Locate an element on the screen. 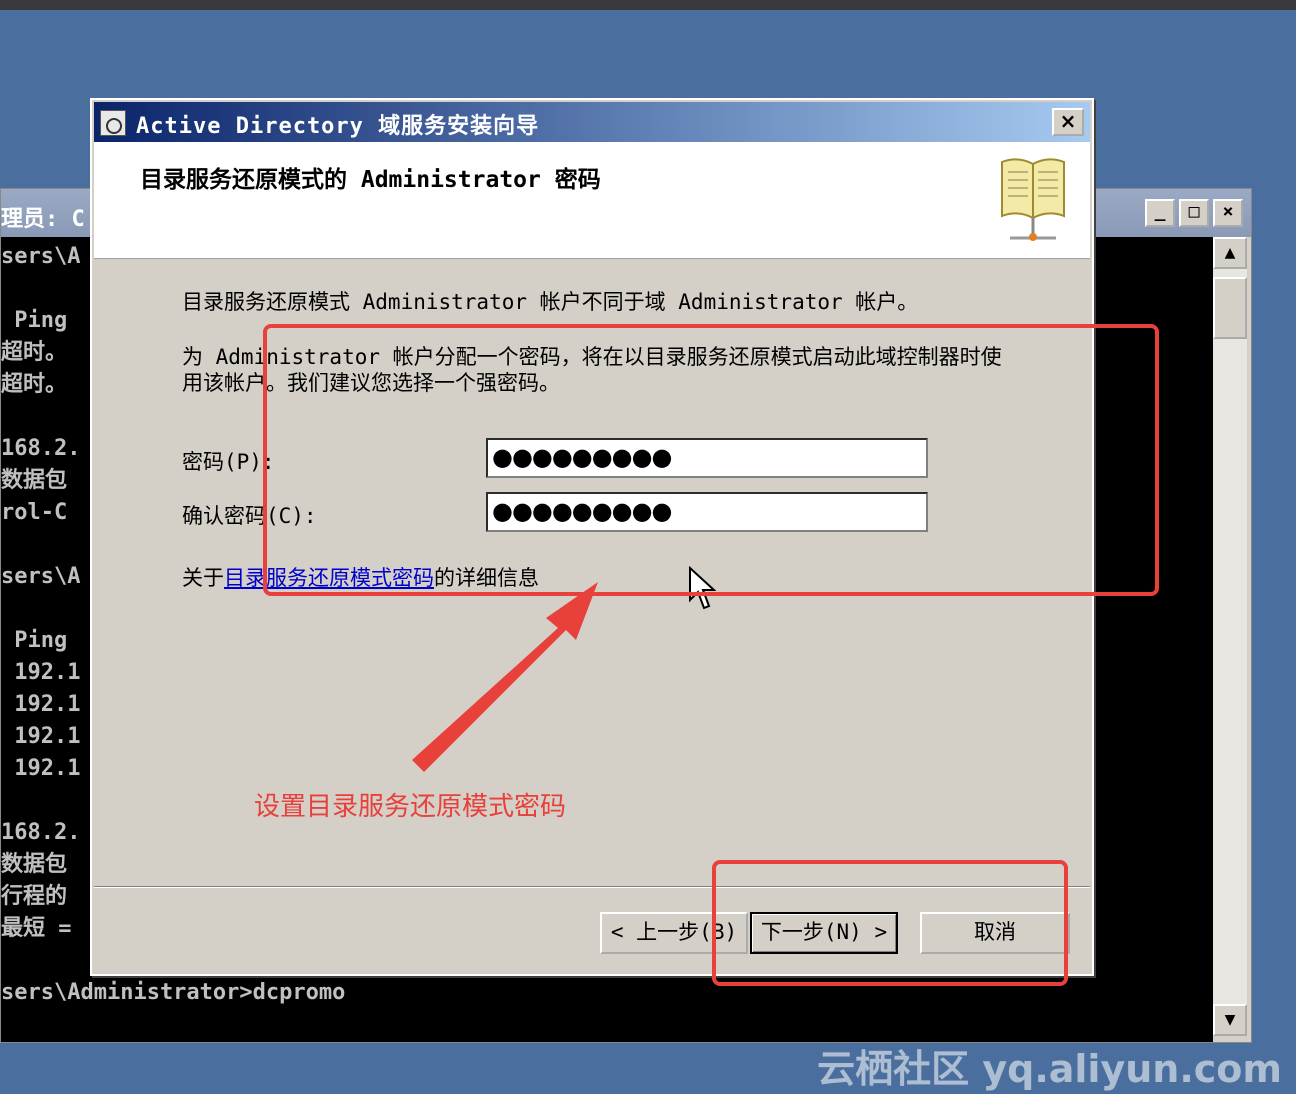 The image size is (1296, 1094). annotation-label: 设置目录服务还原模式密码 is located at coordinates (410, 807).